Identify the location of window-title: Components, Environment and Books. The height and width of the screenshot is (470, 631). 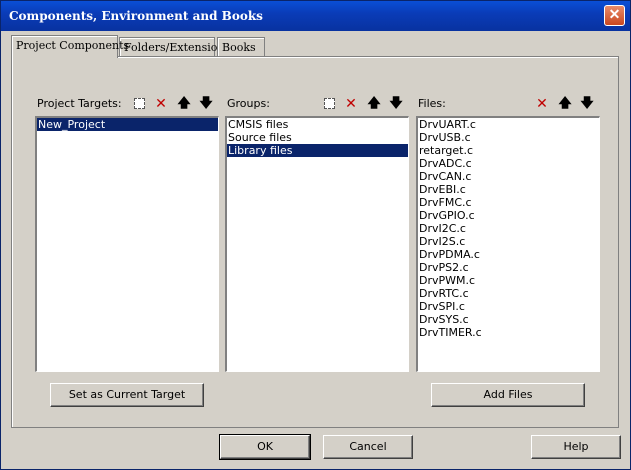
(136, 16).